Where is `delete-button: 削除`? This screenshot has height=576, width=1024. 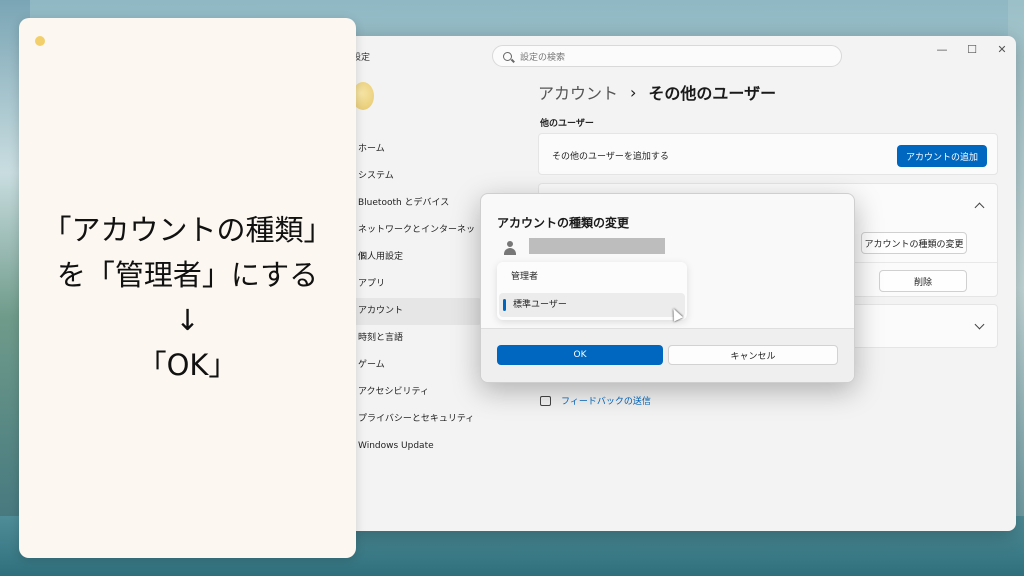
delete-button: 削除 is located at coordinates (923, 281).